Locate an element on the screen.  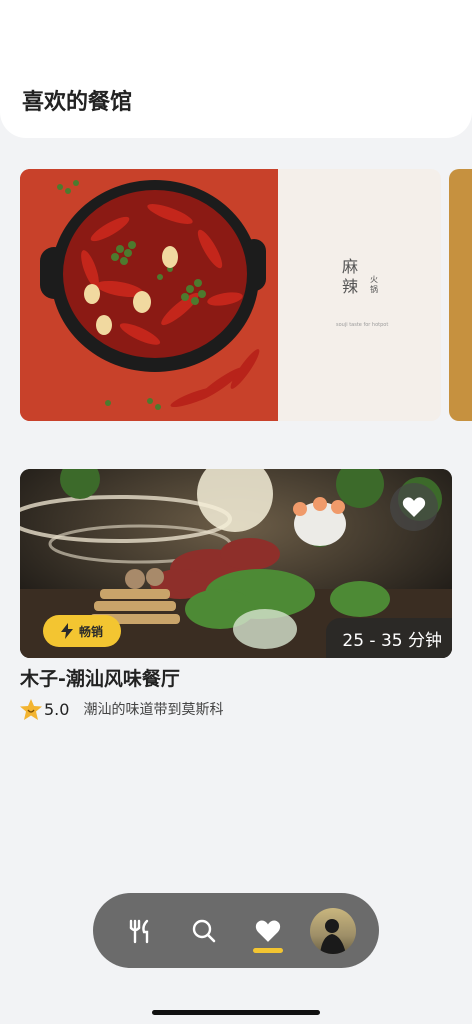
restaurant-meta: 5.0 潮汕的味道带到莫斯科 is located at coordinates (121, 709).